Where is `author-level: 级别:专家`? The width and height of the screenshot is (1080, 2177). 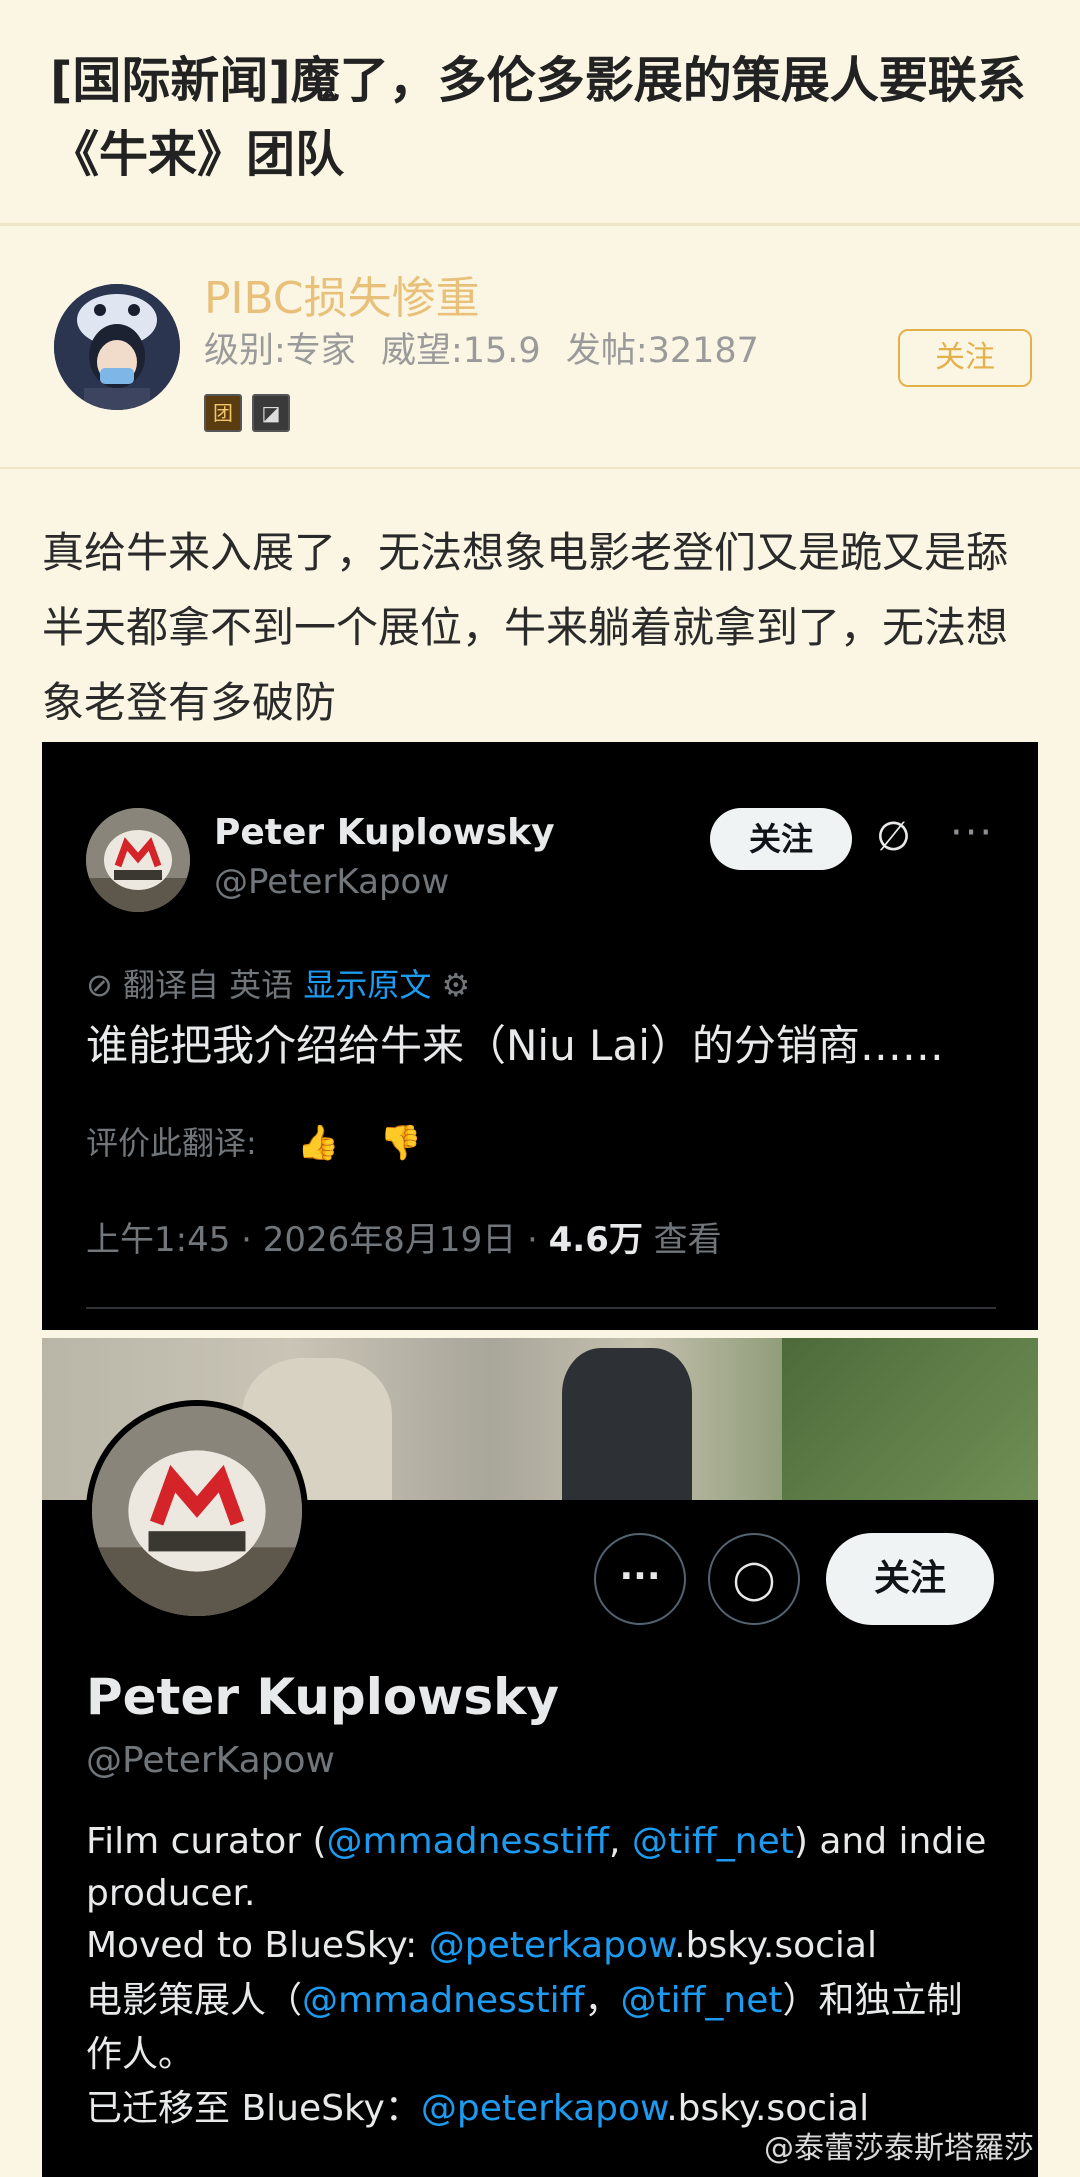 author-level: 级别:专家 is located at coordinates (280, 351).